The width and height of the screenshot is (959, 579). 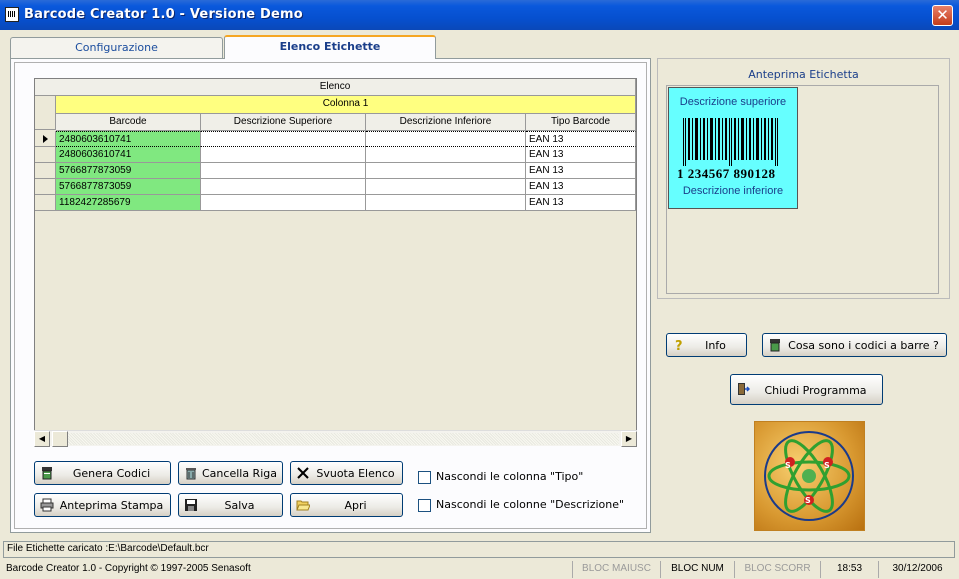 What do you see at coordinates (42, 439) in the screenshot?
I see `scroll-left-button: ◀` at bounding box center [42, 439].